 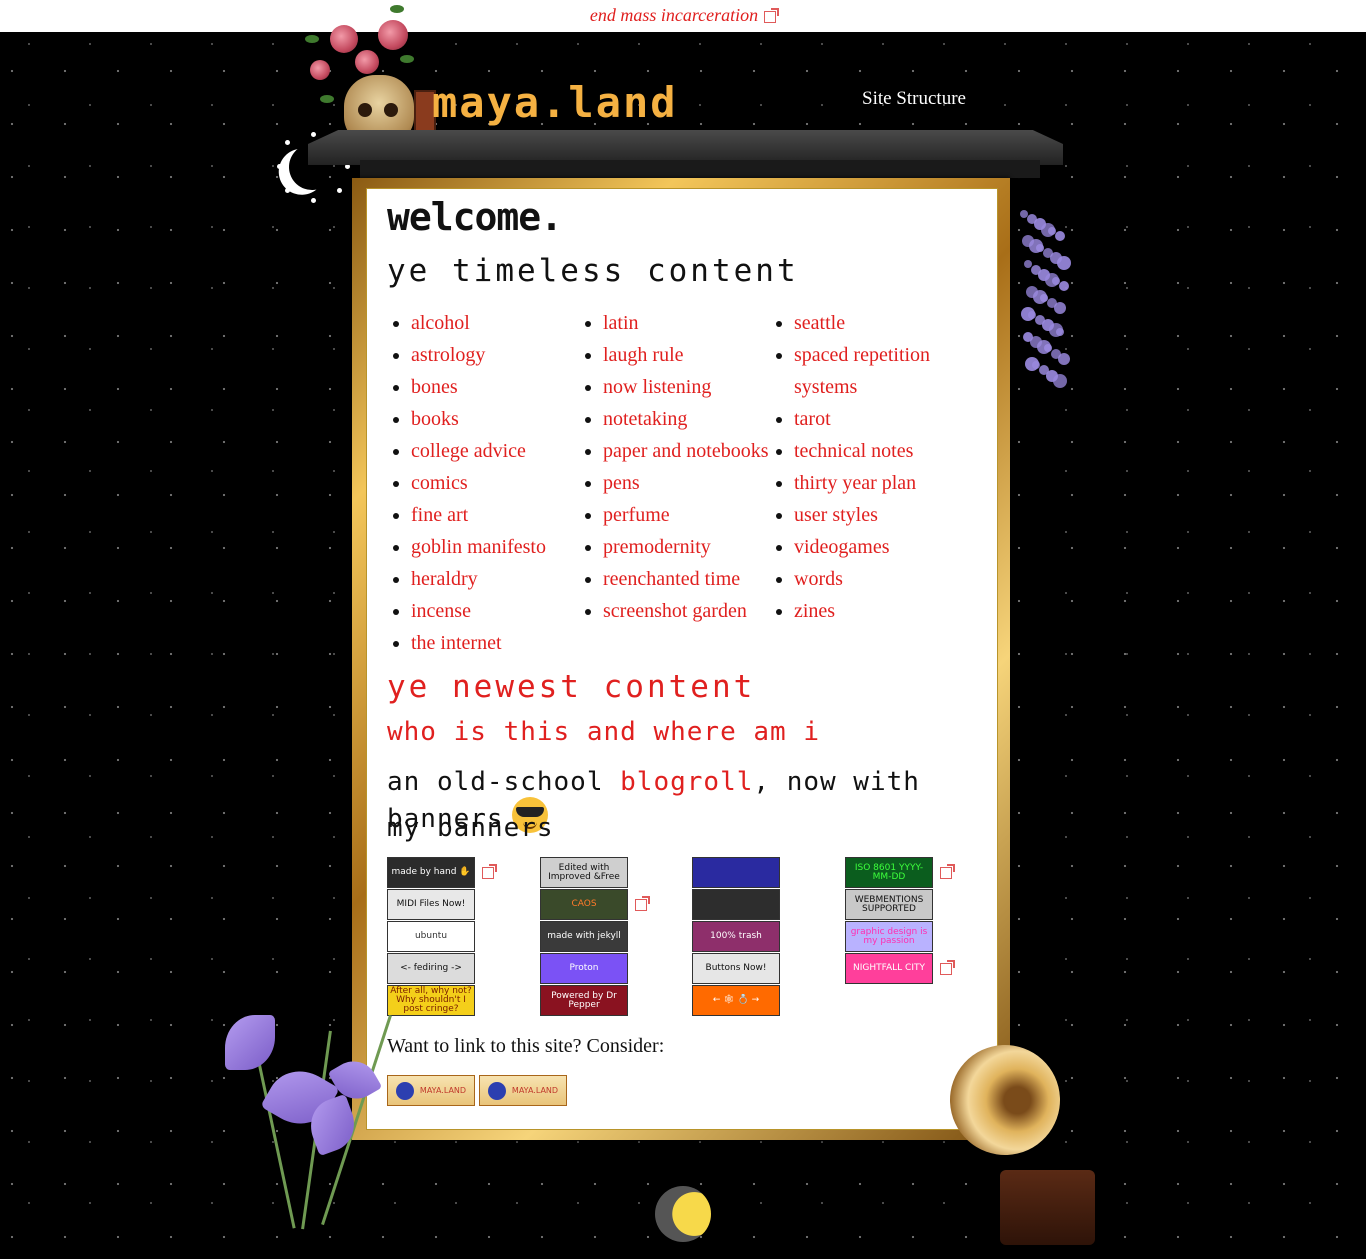 What do you see at coordinates (584, 1000) in the screenshot?
I see `banner-button: Powered by Dr Pepper` at bounding box center [584, 1000].